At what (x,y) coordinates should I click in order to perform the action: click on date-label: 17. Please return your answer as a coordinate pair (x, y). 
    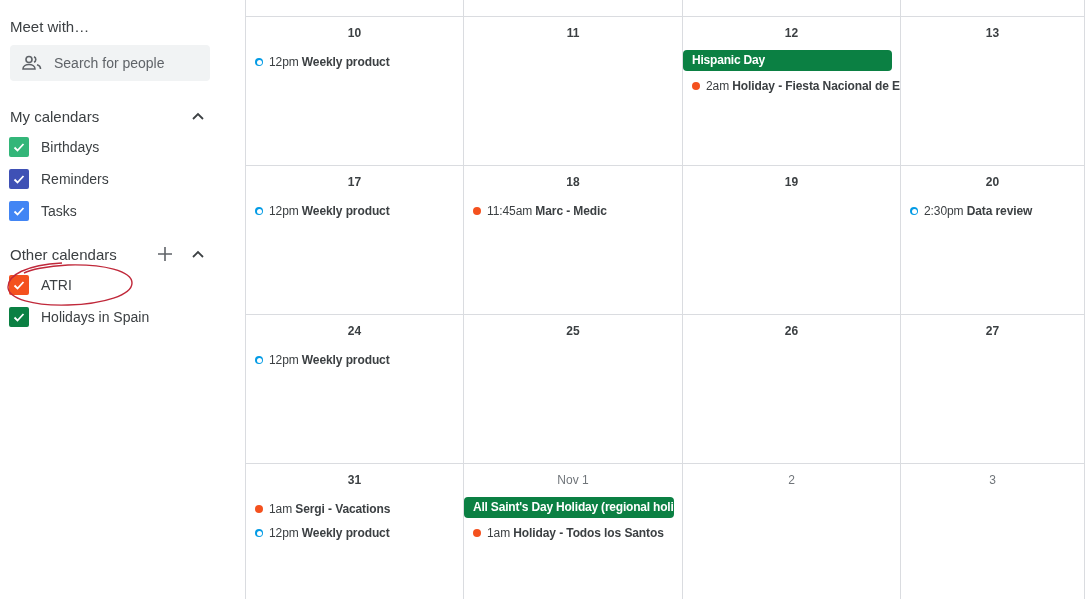
    Looking at the image, I should click on (354, 184).